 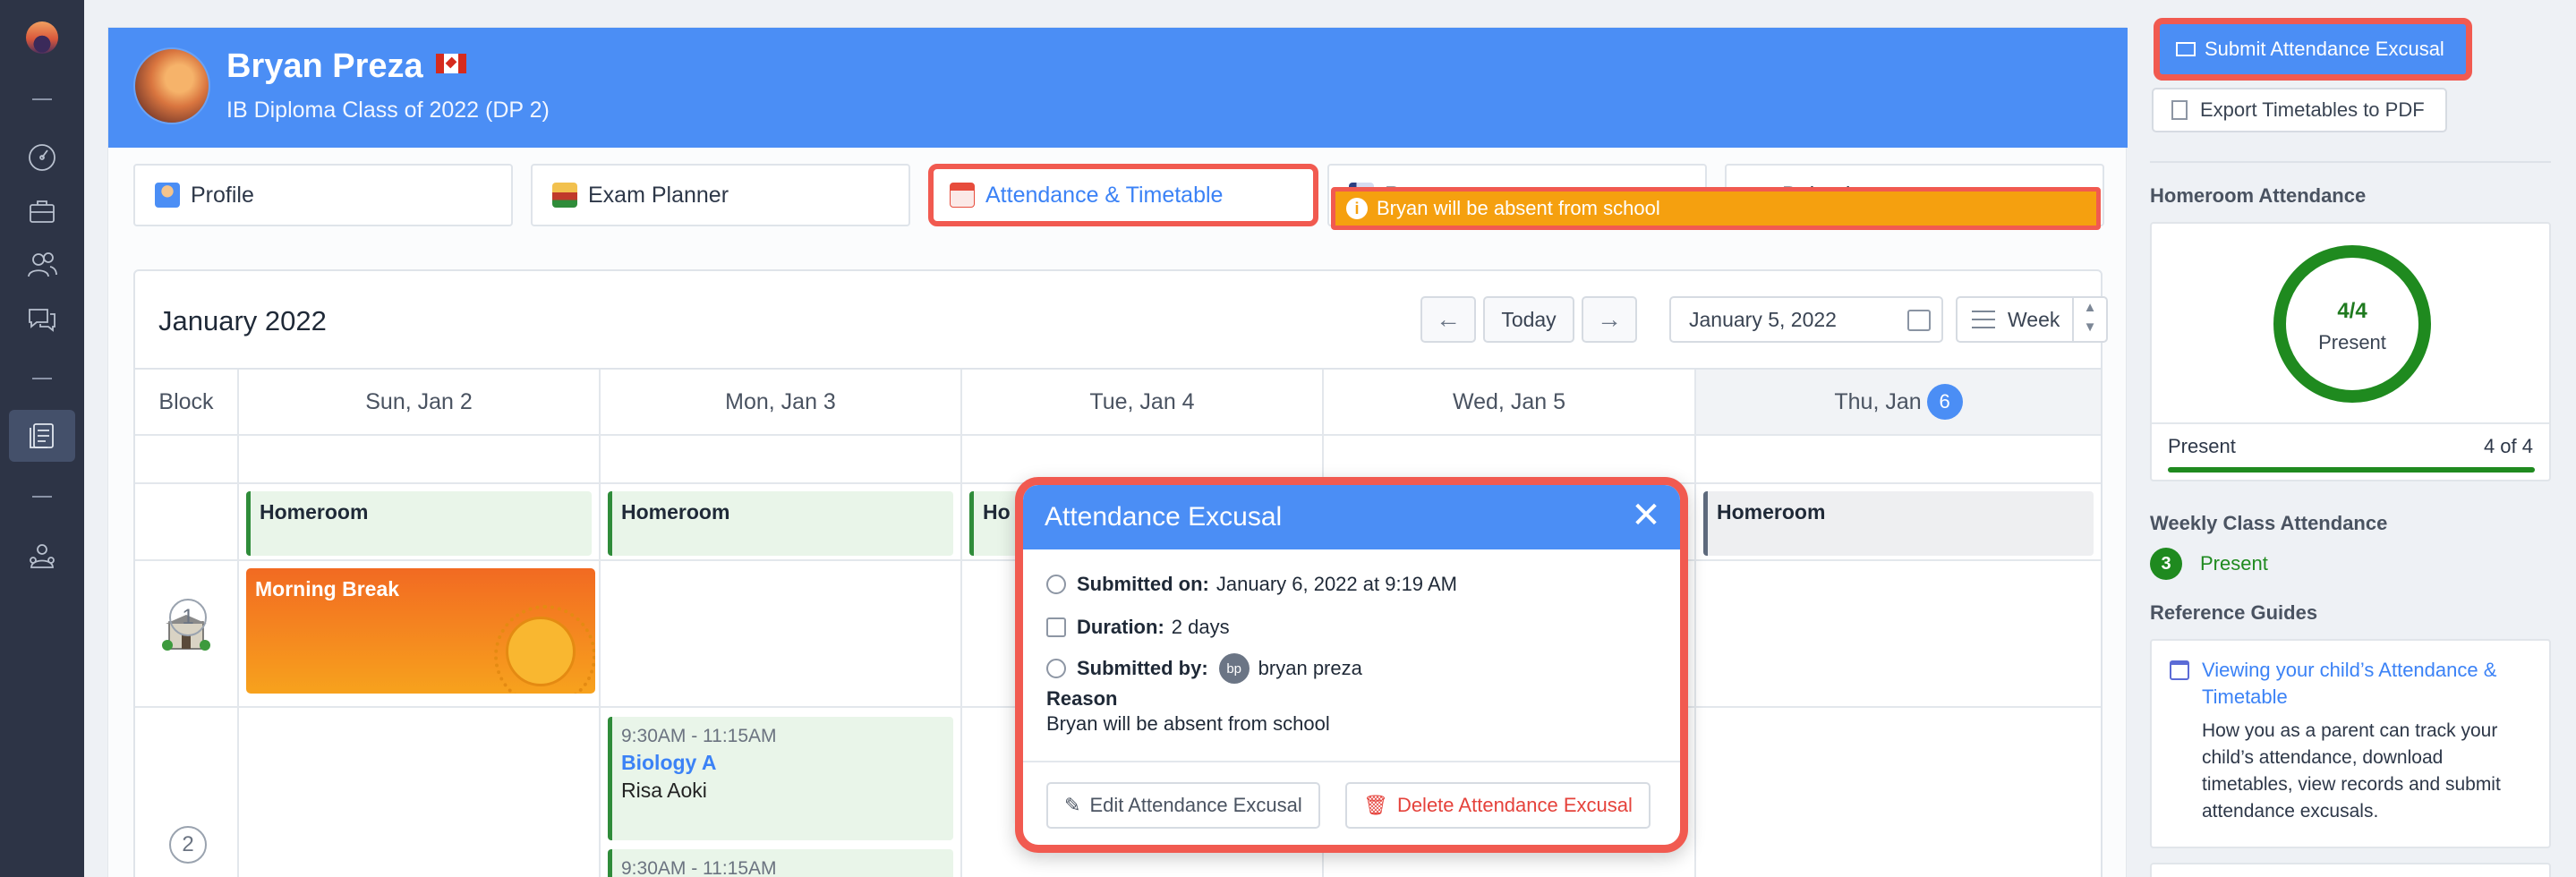 What do you see at coordinates (1983, 319) in the screenshot?
I see `list-icon` at bounding box center [1983, 319].